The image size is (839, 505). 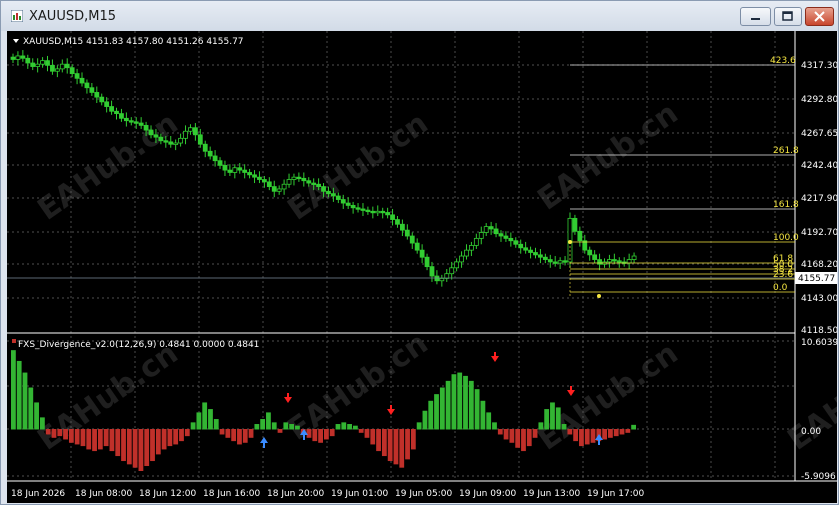 I want to click on title-bar: XAUUSD,M15, so click(x=419, y=16).